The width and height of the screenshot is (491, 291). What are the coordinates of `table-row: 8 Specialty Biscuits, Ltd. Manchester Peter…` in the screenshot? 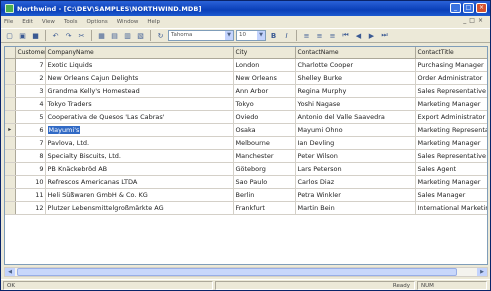 It's located at (246, 156).